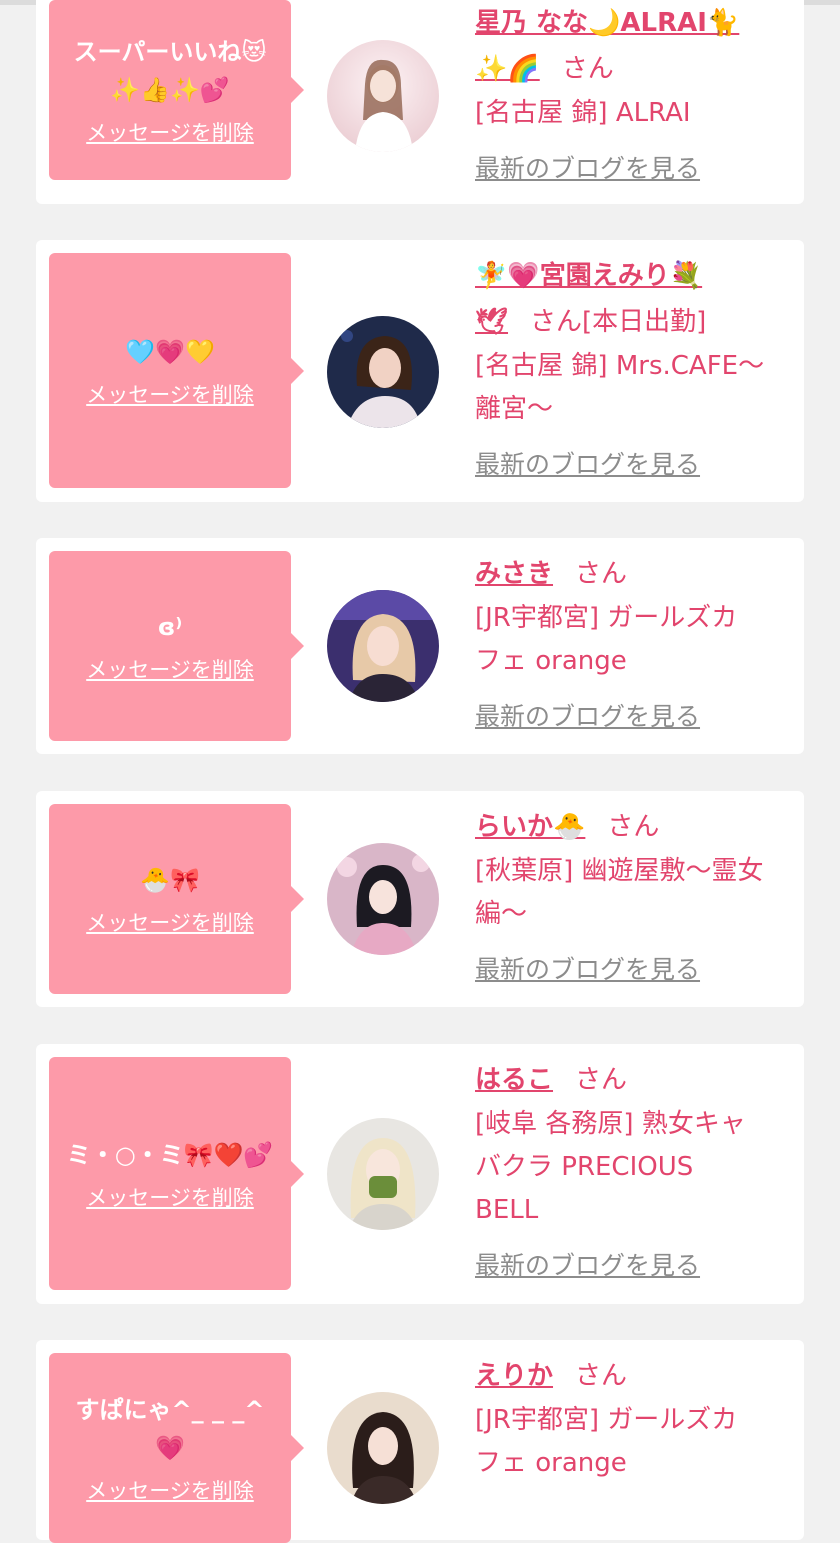  What do you see at coordinates (176, 899) in the screenshot?
I see `message-bubble: 🐣🎀 メッセージを削除` at bounding box center [176, 899].